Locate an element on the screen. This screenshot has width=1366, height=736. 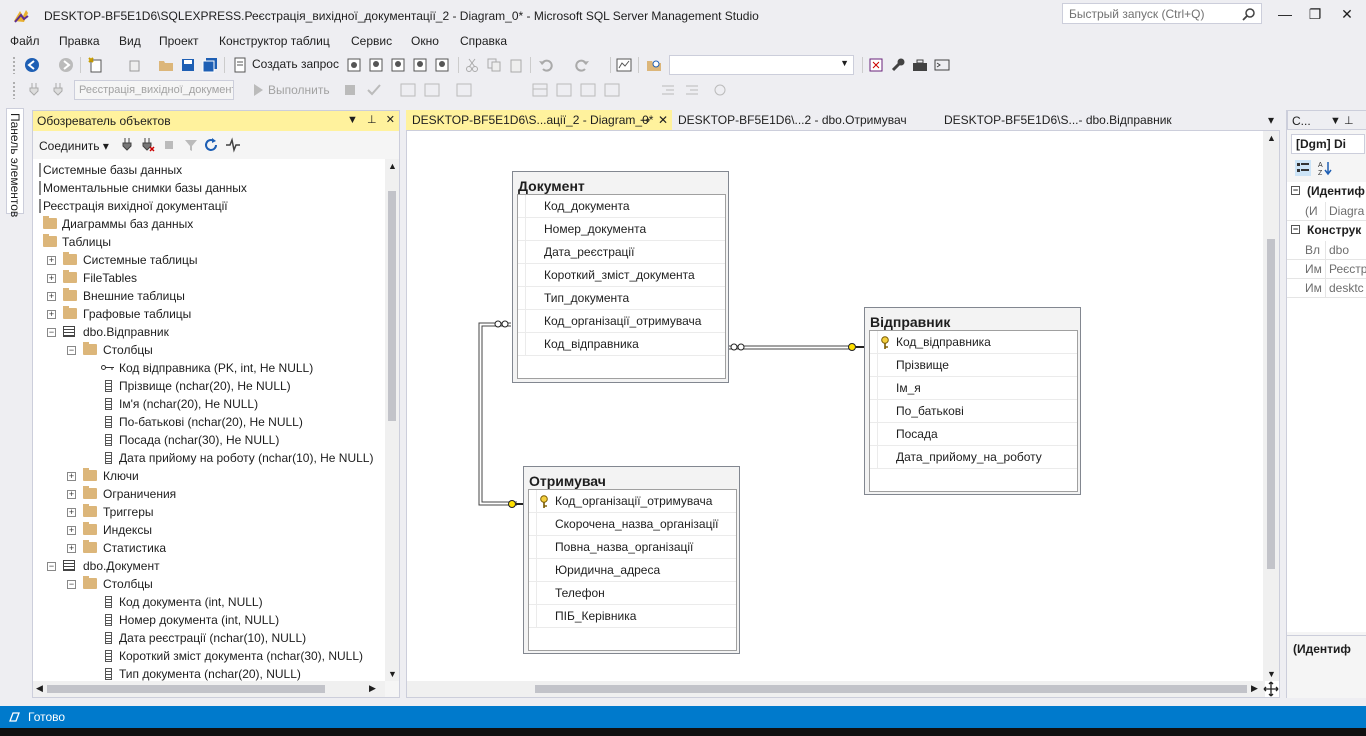
entity-column-row: Код_організації_отримувача is located at coordinates (621, 321).